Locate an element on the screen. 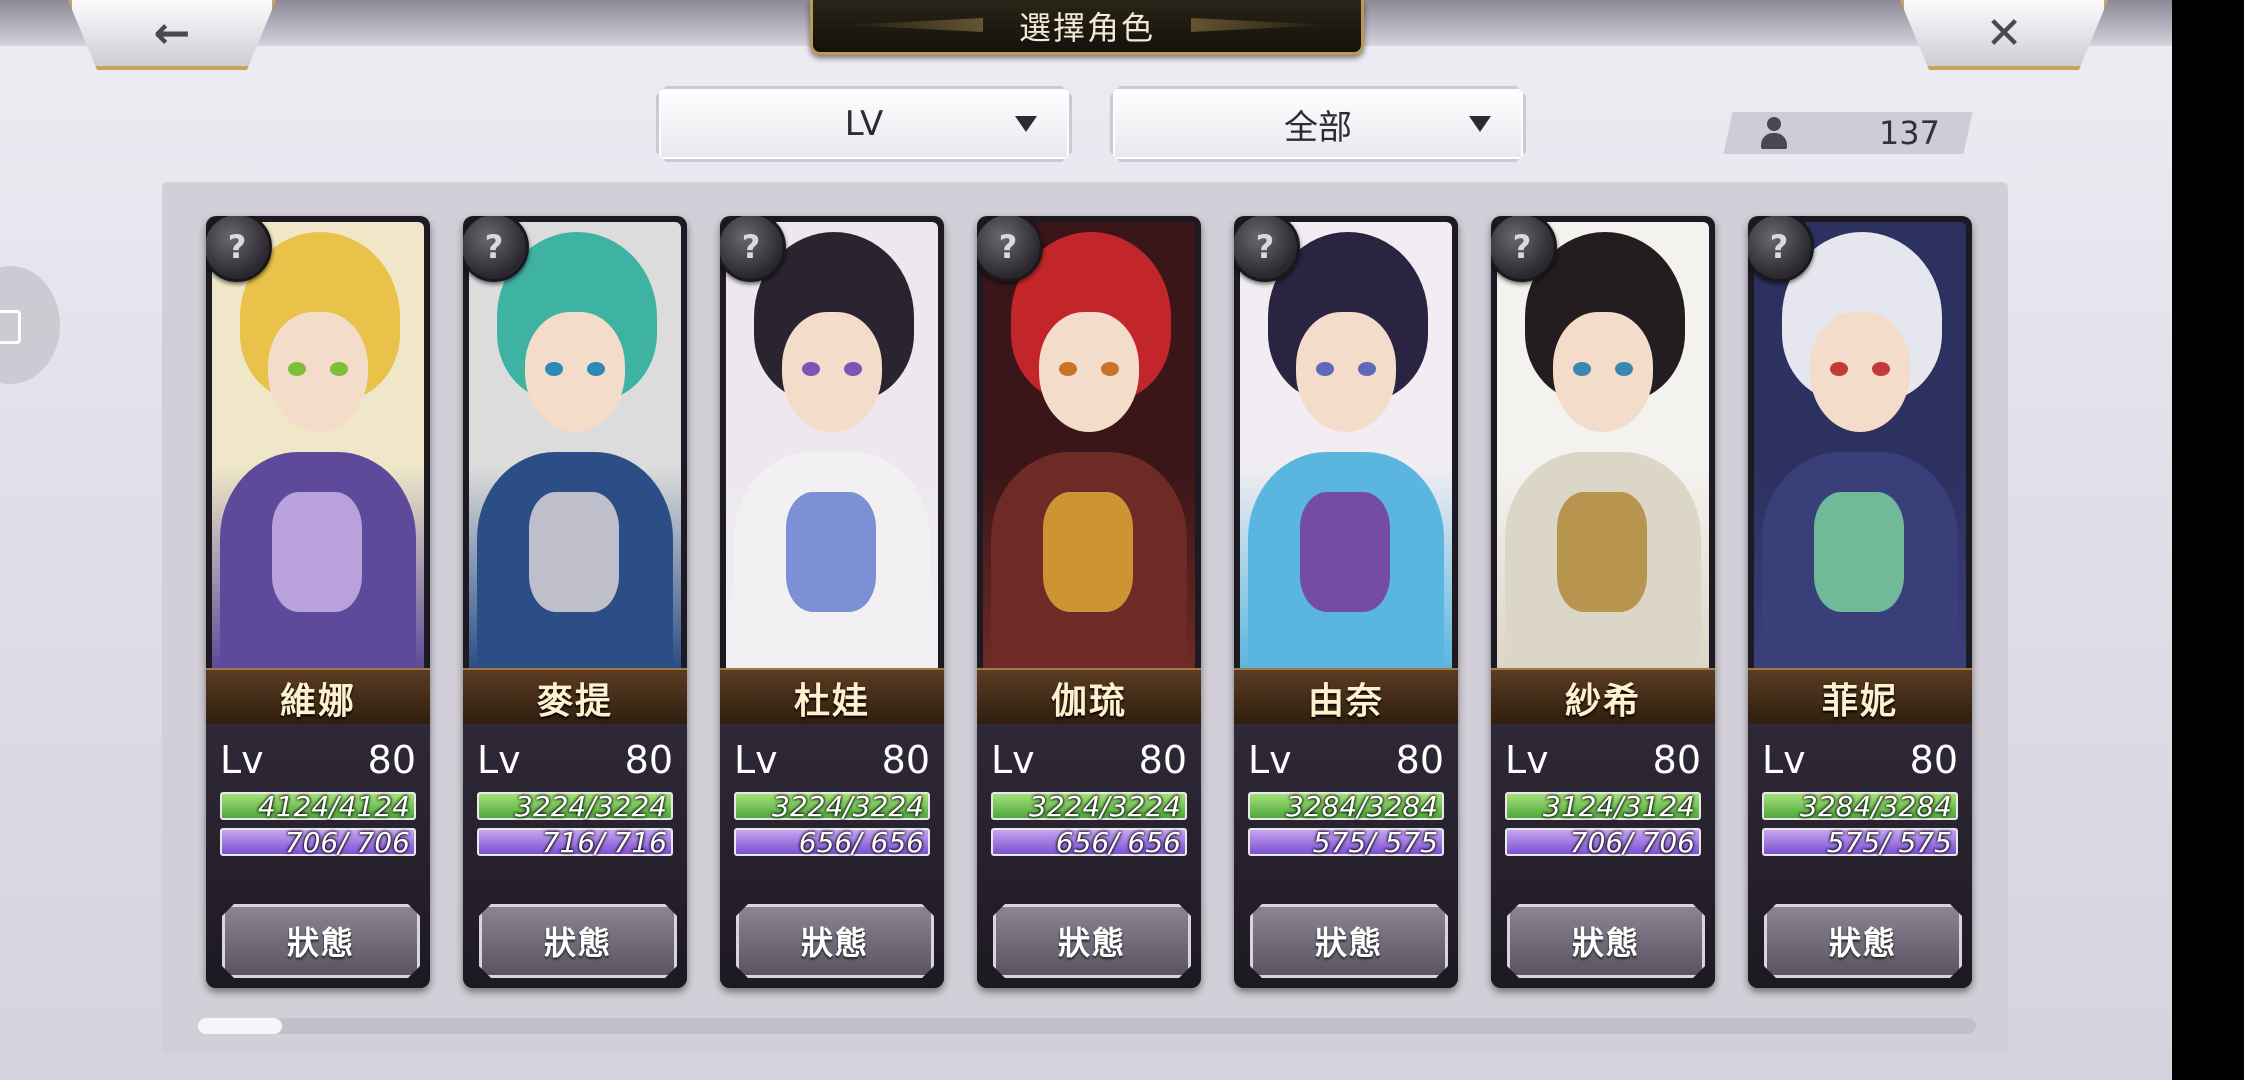  hp-bar: 3224/3224 is located at coordinates (575, 806).